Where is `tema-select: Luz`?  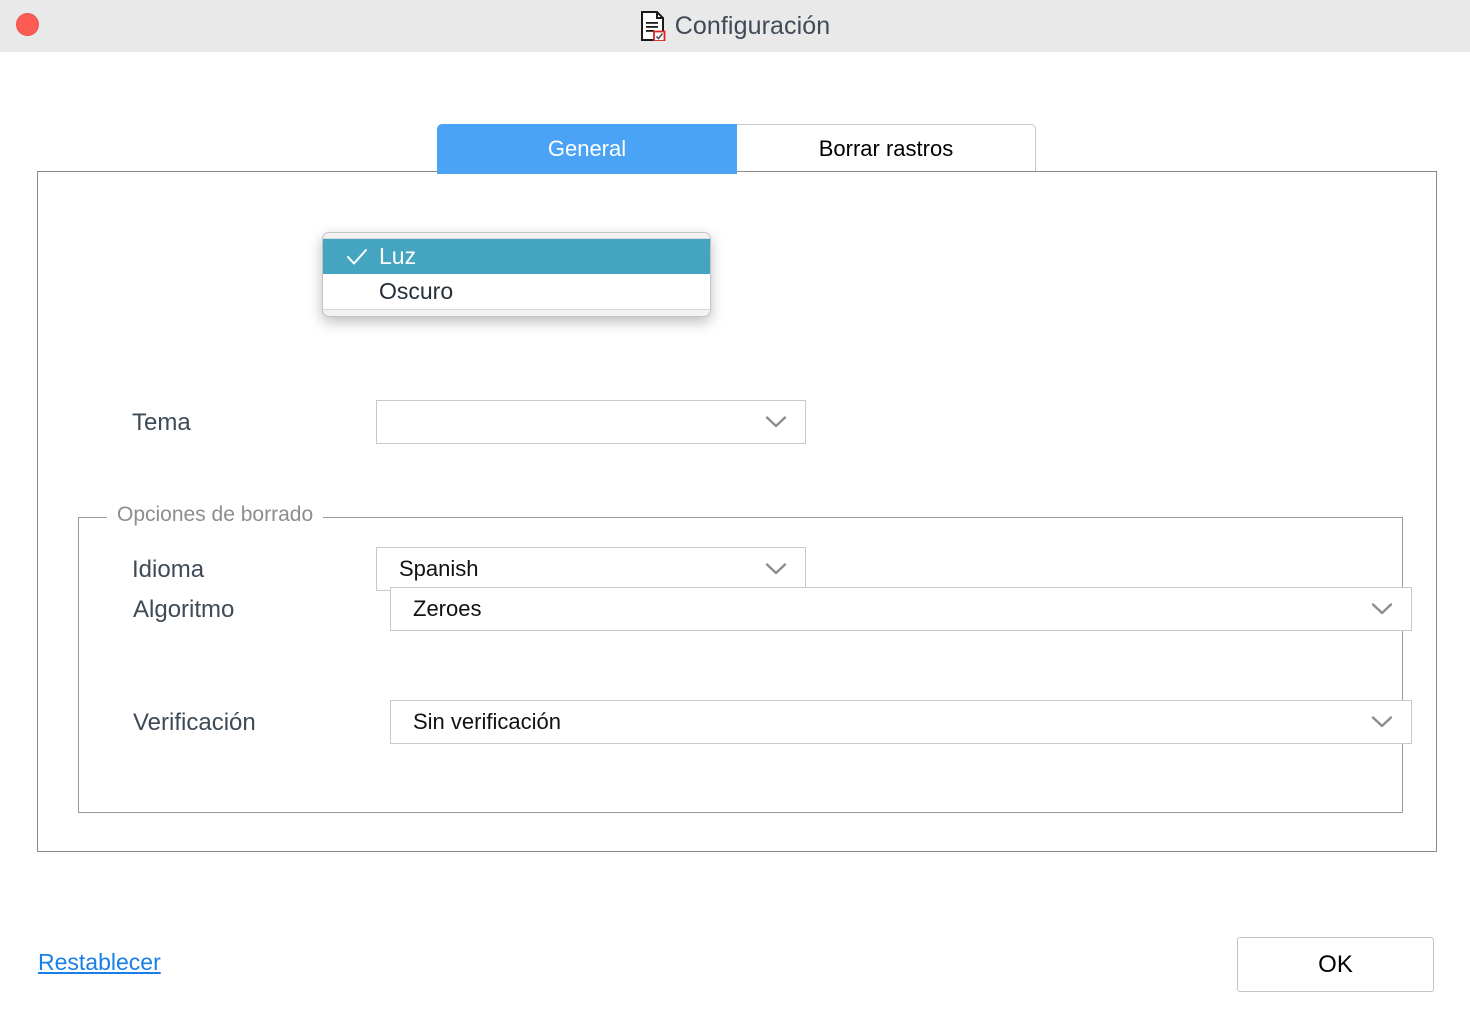 tema-select: Luz is located at coordinates (591, 422).